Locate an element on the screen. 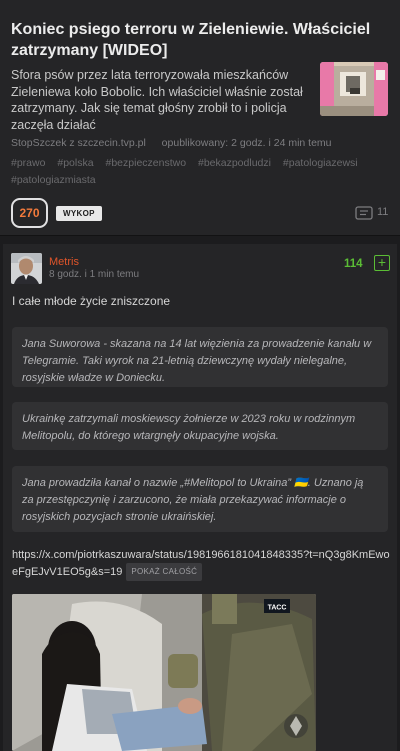 This screenshot has height=751, width=400. upvote-button: + is located at coordinates (382, 263).